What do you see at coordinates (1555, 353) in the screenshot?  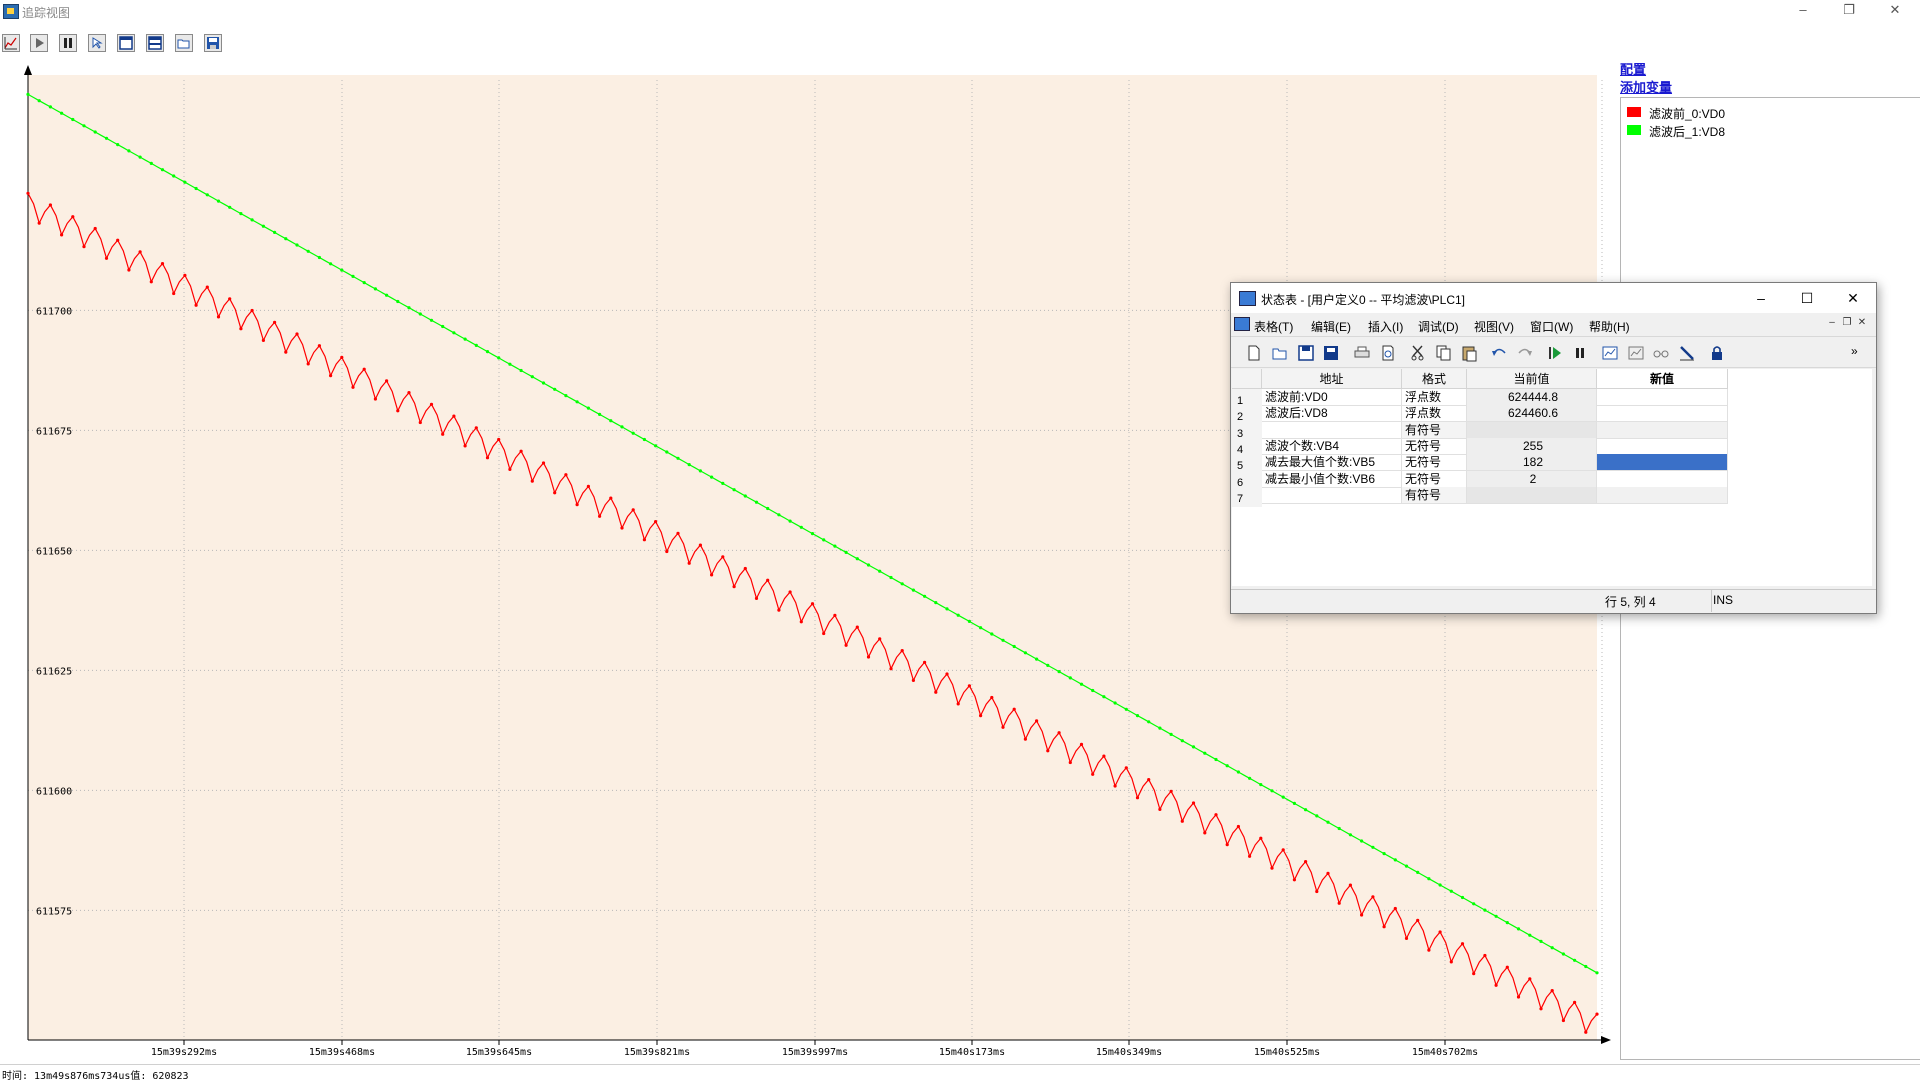 I see `run-icon` at bounding box center [1555, 353].